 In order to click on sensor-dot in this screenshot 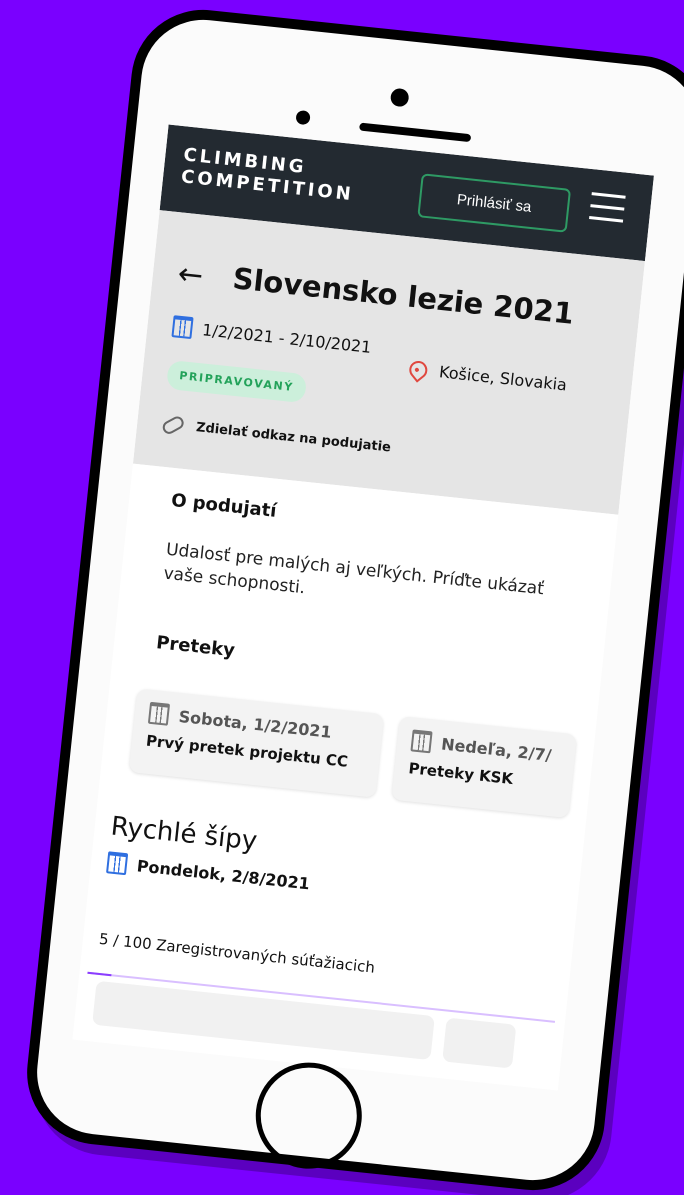, I will do `click(303, 117)`.